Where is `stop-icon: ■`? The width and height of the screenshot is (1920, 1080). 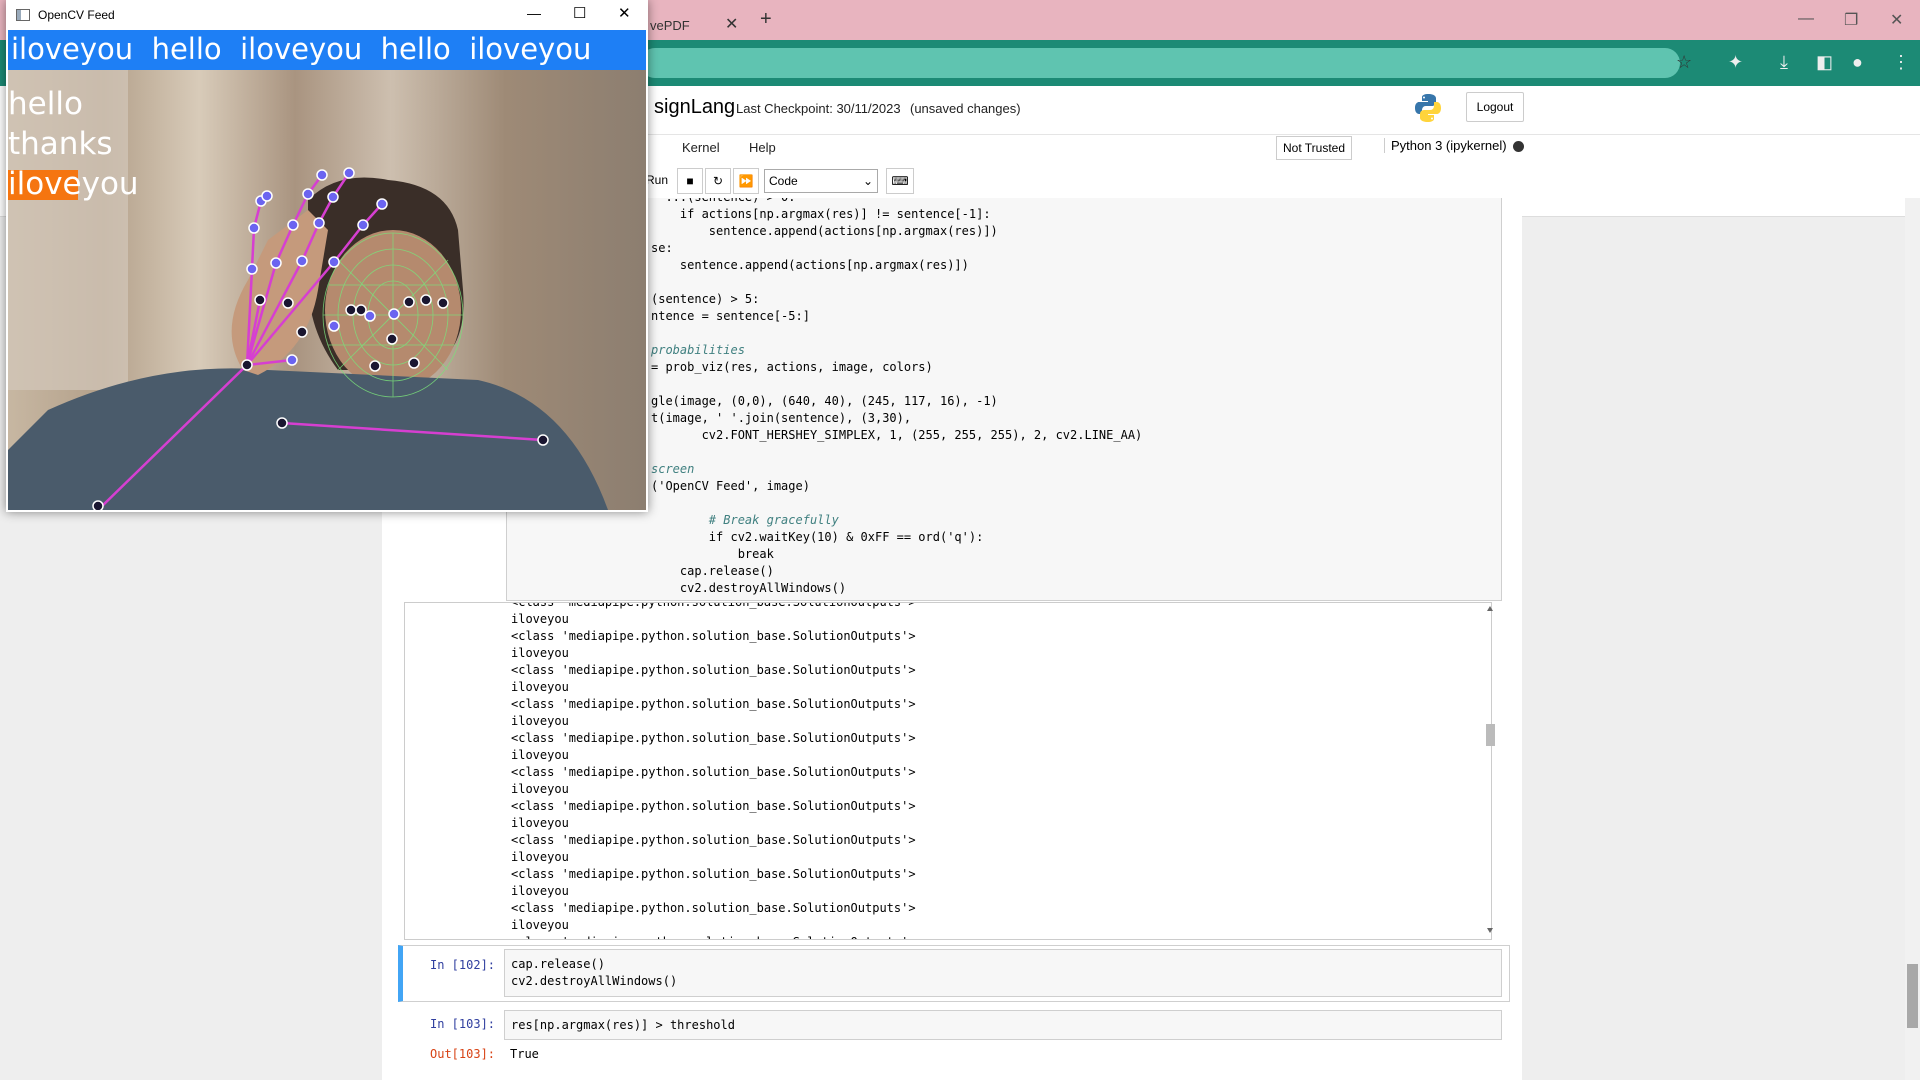 stop-icon: ■ is located at coordinates (690, 181).